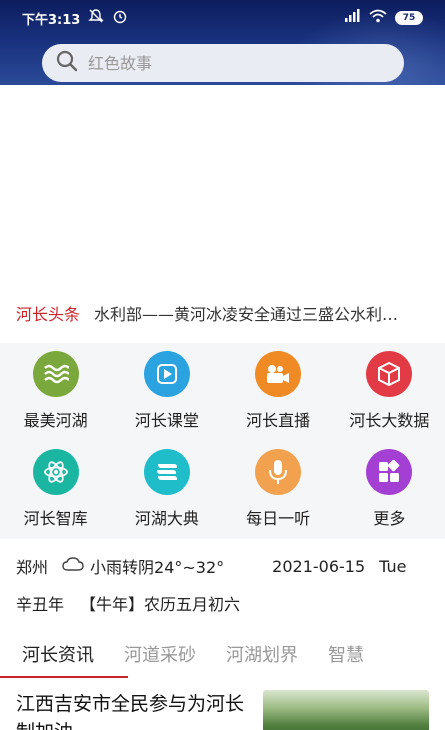  I want to click on weather-weekday: Tue, so click(393, 566).